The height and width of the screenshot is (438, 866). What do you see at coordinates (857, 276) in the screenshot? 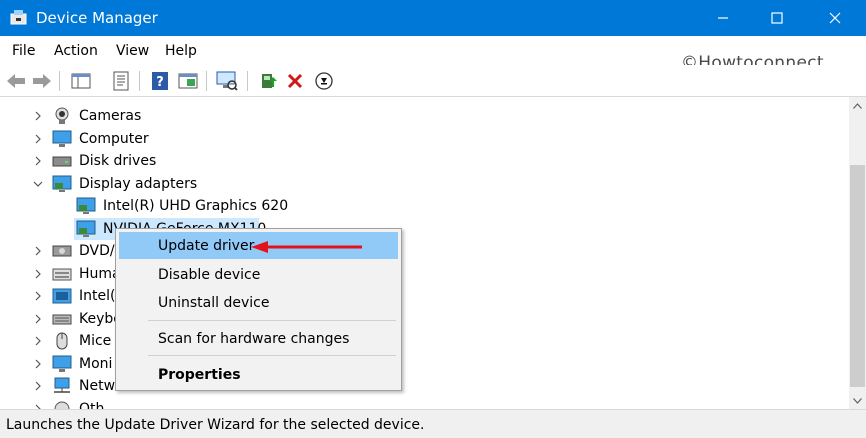
I see `scrollbar-thumb` at bounding box center [857, 276].